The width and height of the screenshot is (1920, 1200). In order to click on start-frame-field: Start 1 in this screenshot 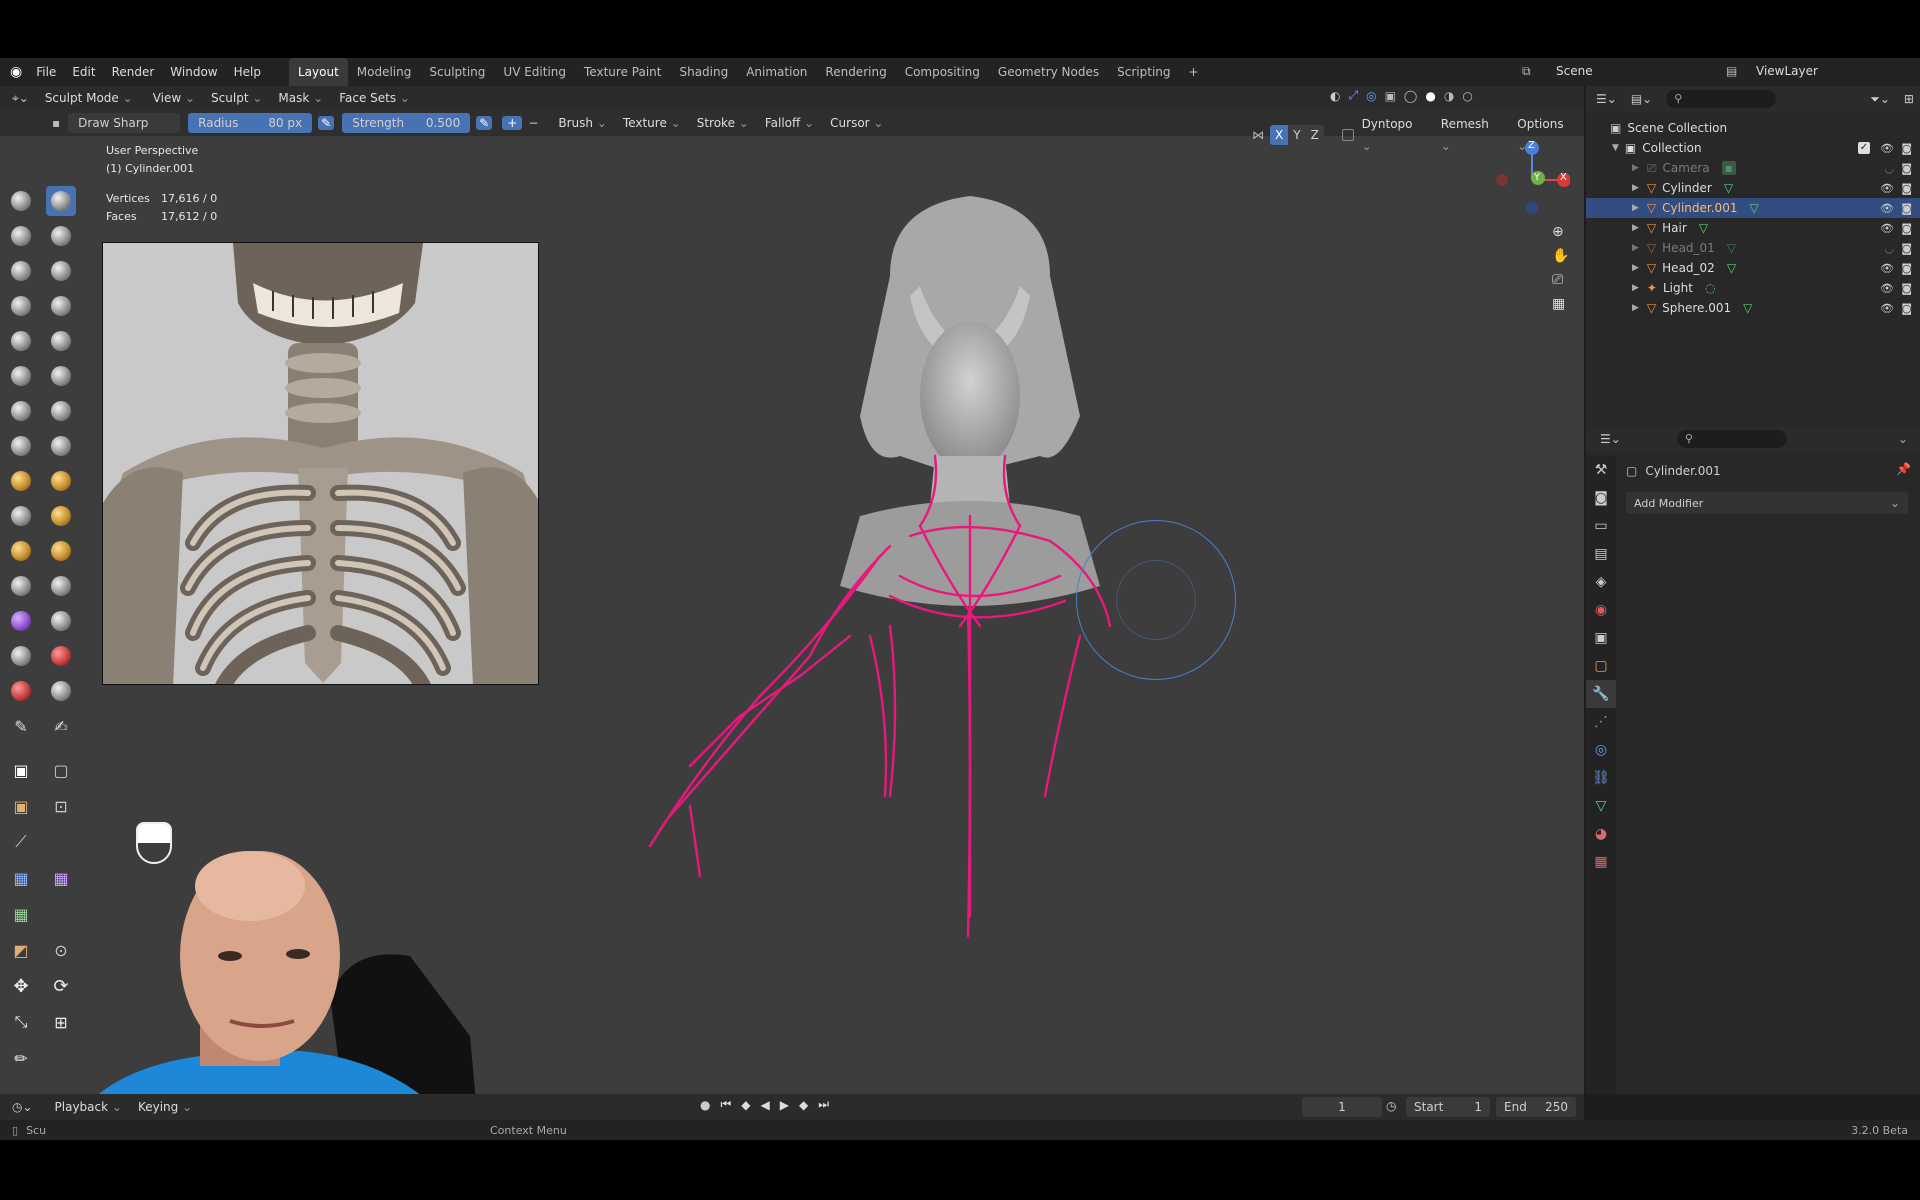, I will do `click(1448, 1107)`.